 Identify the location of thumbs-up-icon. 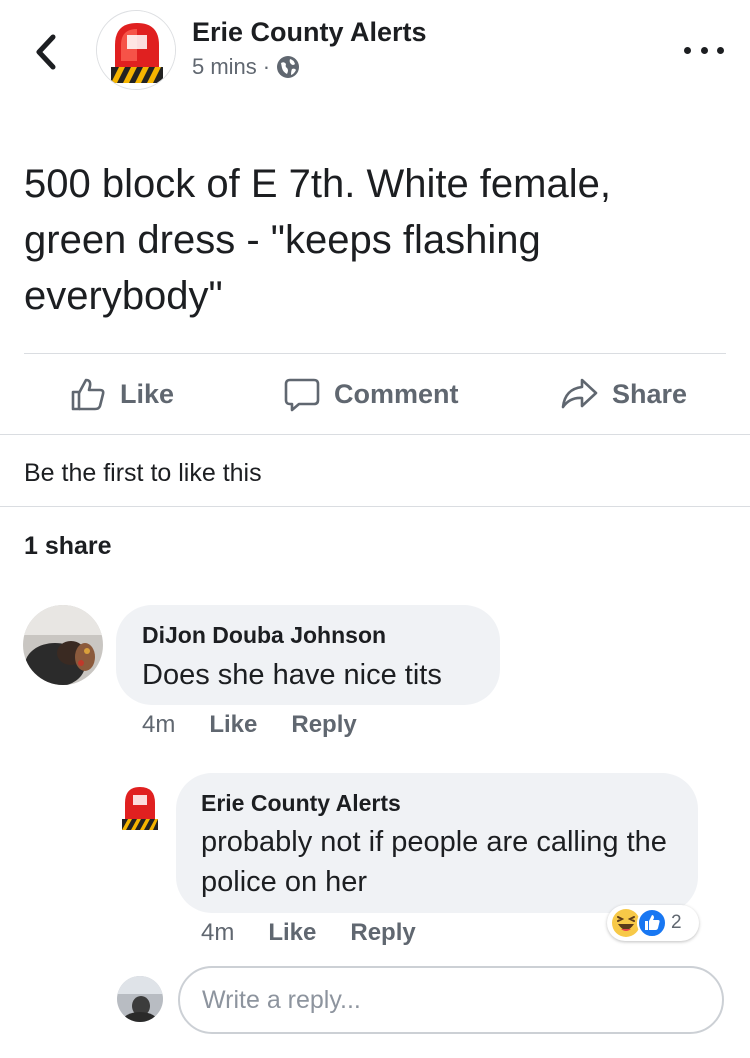
(88, 394).